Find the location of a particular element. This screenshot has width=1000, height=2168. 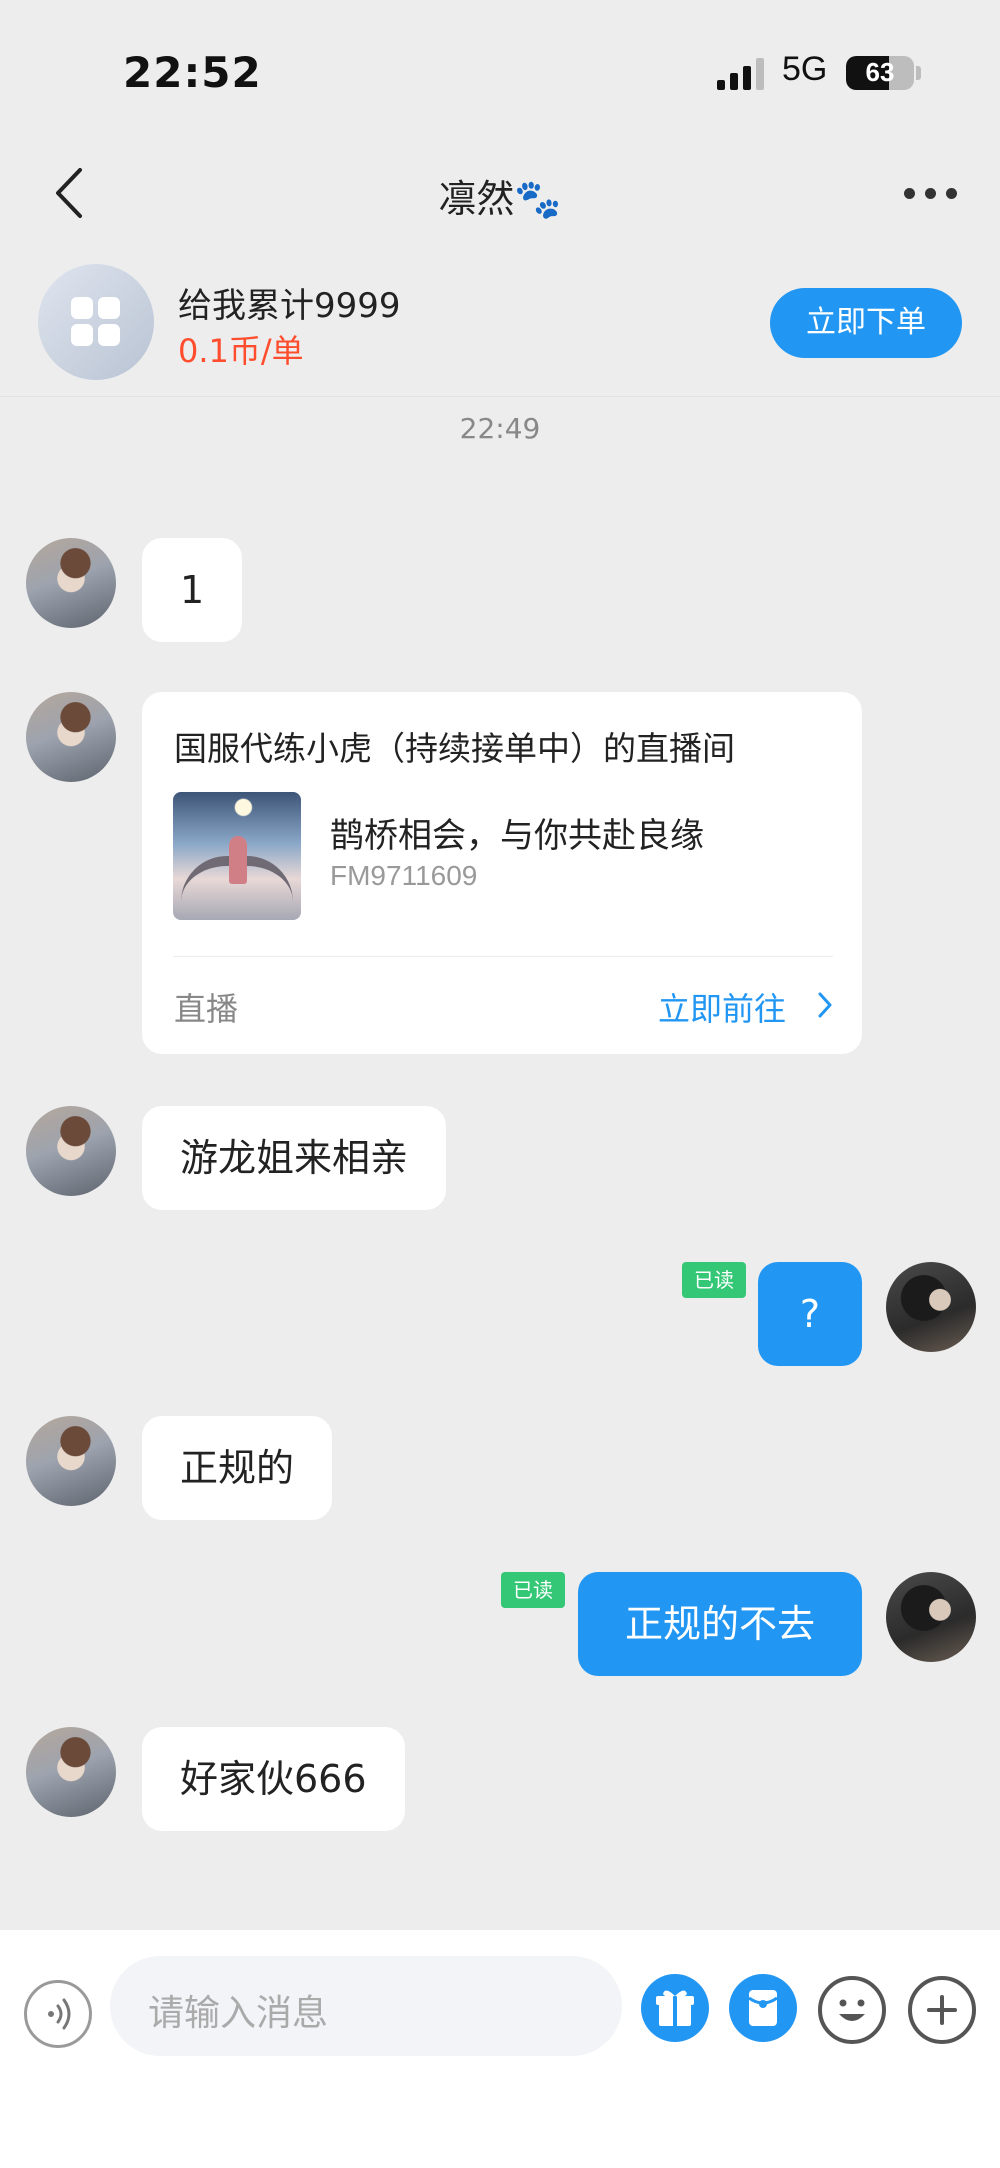

message-bubble-self: ? is located at coordinates (810, 1314).